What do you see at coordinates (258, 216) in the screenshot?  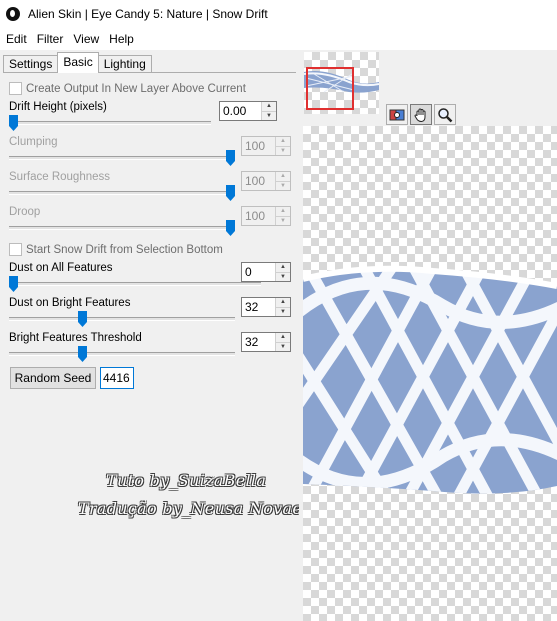 I see `droop-input` at bounding box center [258, 216].